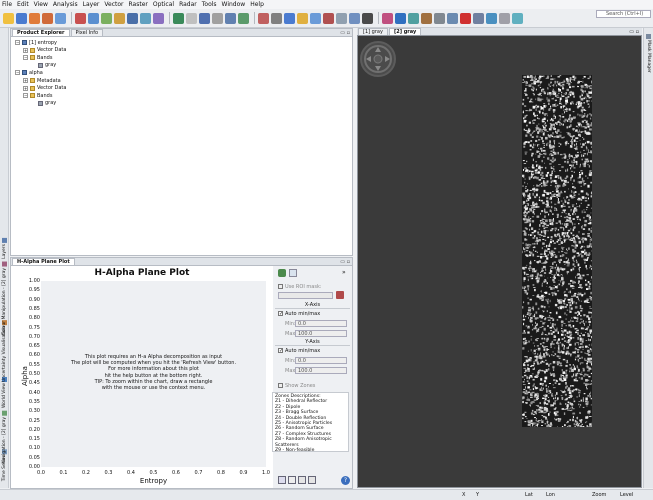  What do you see at coordinates (305, 295) in the screenshot?
I see `roi-mask-select` at bounding box center [305, 295].